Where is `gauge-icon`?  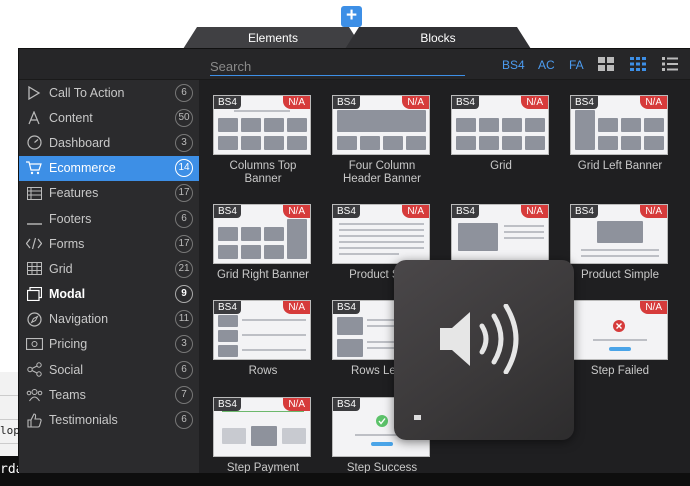 gauge-icon is located at coordinates (34, 143).